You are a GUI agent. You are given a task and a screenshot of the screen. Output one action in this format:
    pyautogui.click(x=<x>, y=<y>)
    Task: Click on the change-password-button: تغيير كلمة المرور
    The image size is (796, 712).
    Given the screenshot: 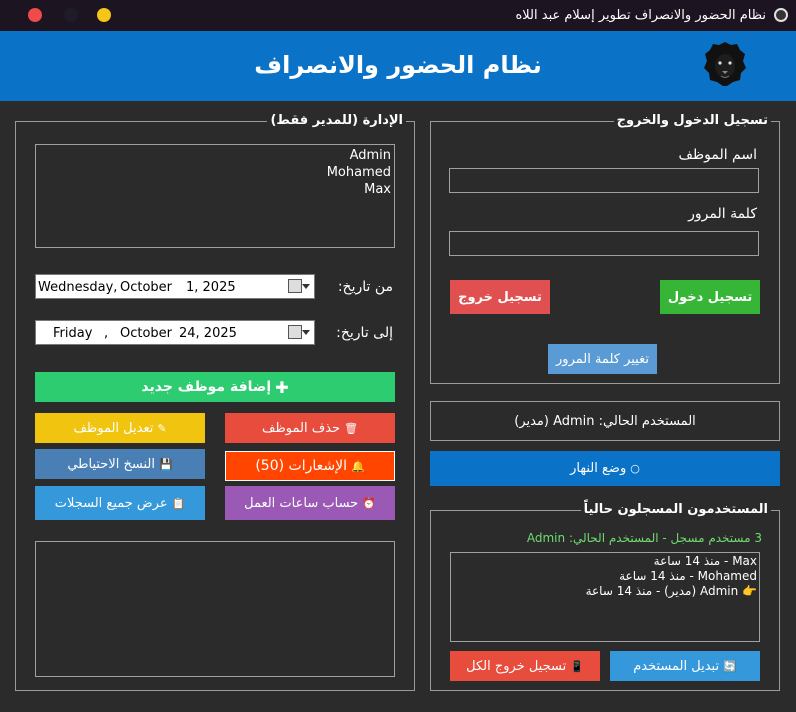 What is the action you would take?
    pyautogui.click(x=602, y=359)
    